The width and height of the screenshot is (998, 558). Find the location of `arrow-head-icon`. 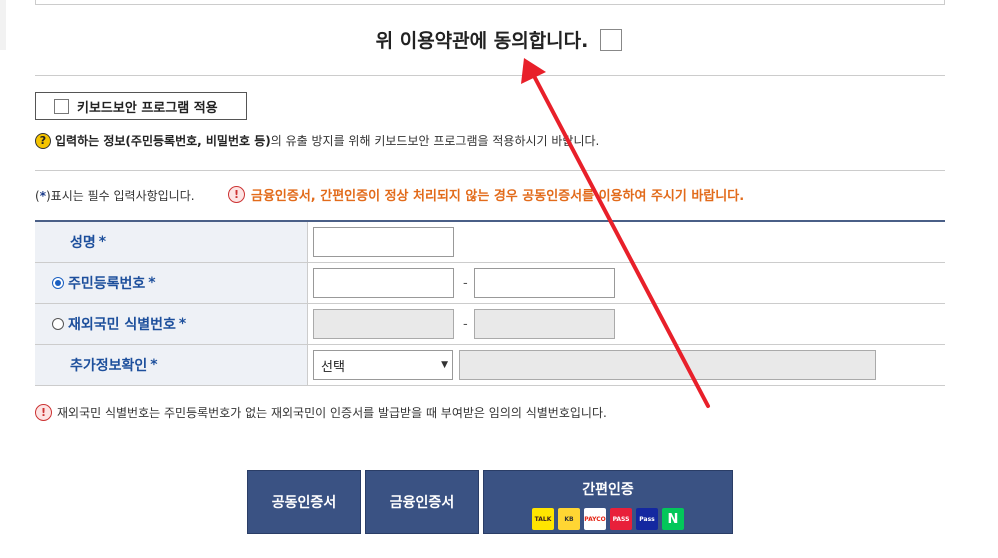

arrow-head-icon is located at coordinates (533, 71).